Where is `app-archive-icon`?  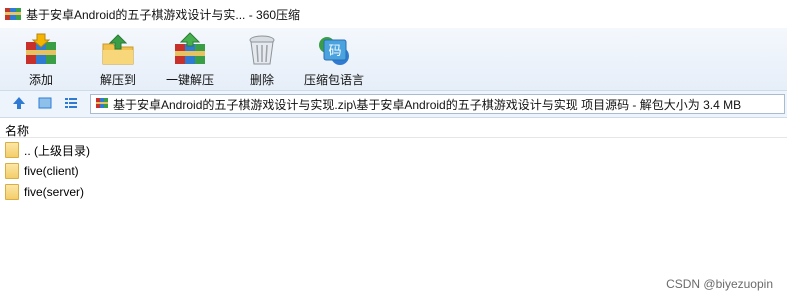
app-archive-icon is located at coordinates (13, 14).